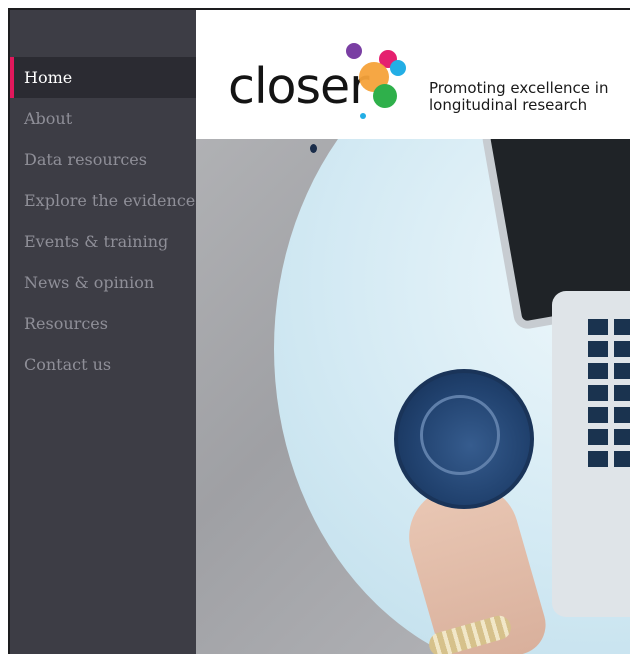 The image size is (630, 654). Describe the element at coordinates (103, 282) in the screenshot. I see `sidebar-item-news-opinion: News & opinion` at that location.